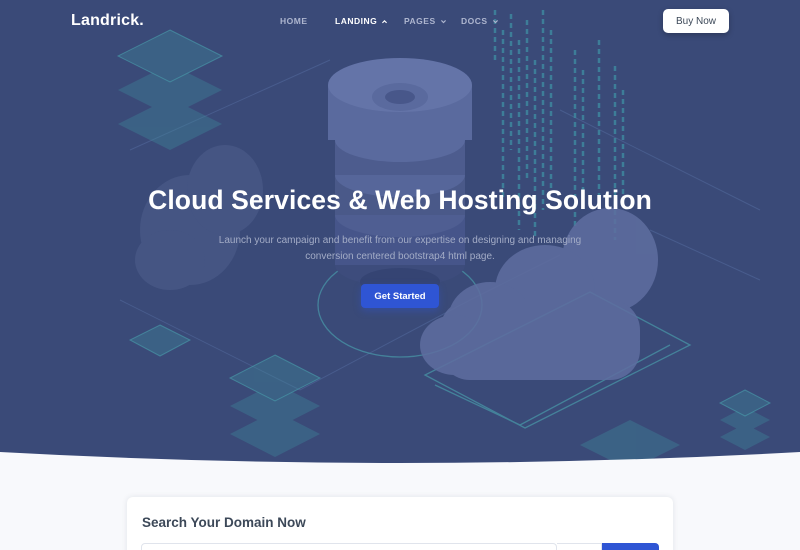 The image size is (800, 550). I want to click on domain-search-card: Search Your Domain Now, so click(400, 523).